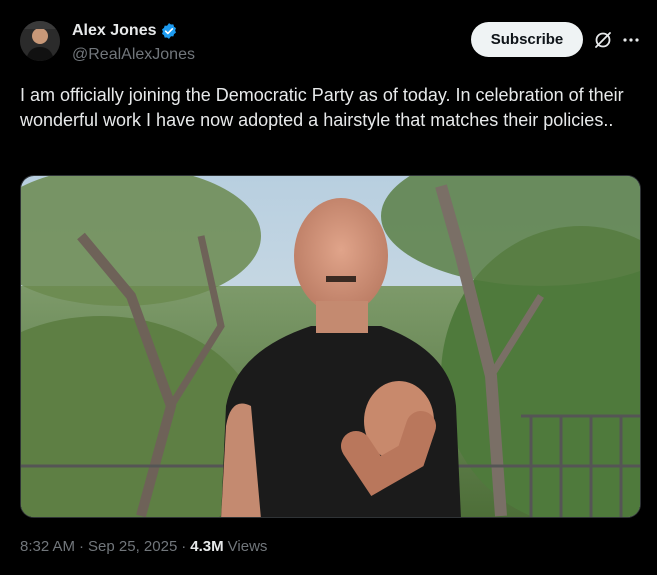 The height and width of the screenshot is (575, 657). Describe the element at coordinates (631, 40) in the screenshot. I see `more-dots-icon` at that location.